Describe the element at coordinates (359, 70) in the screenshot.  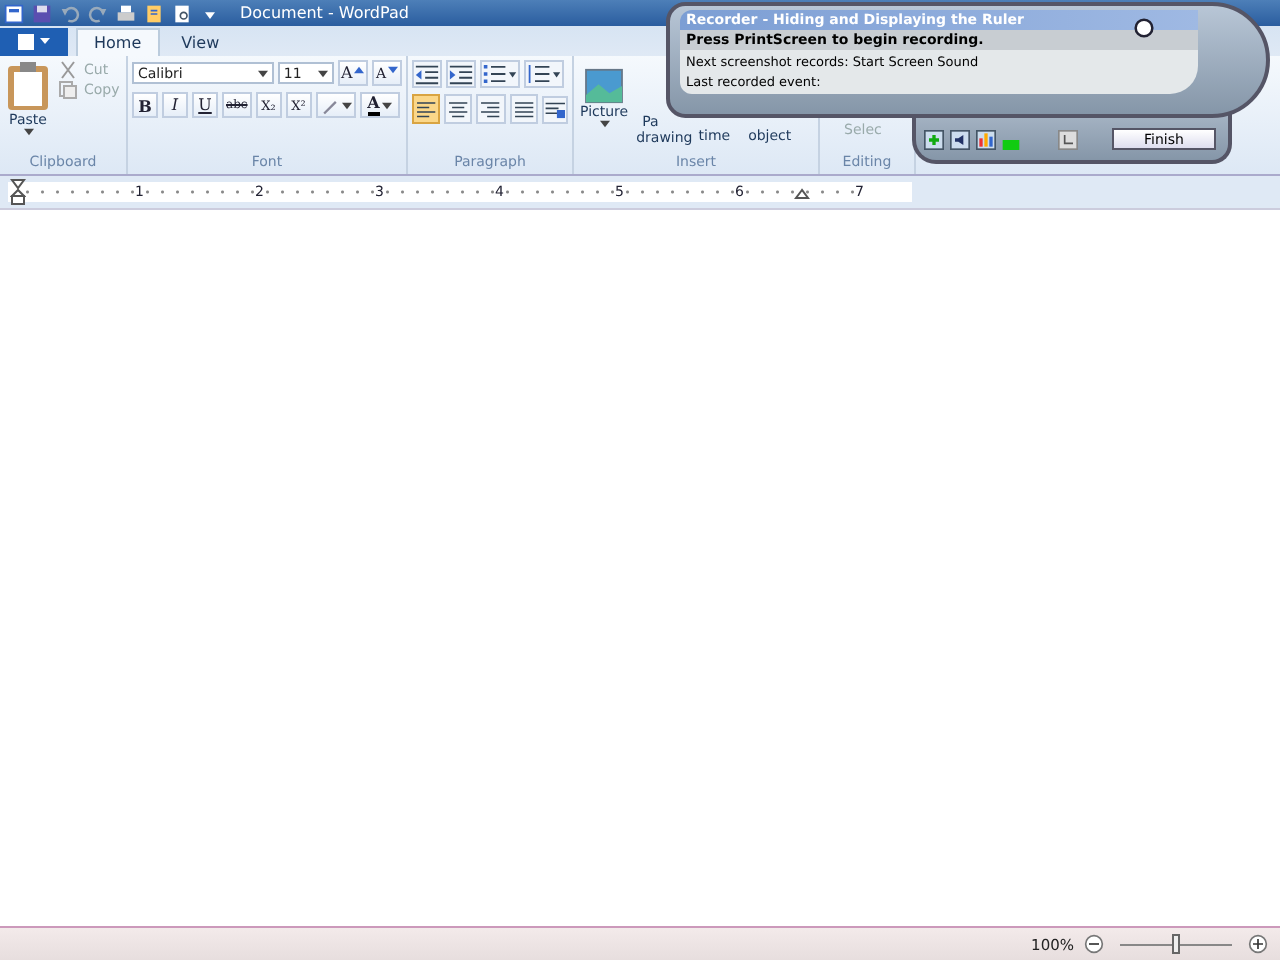
I see `up-arrow-icon` at that location.